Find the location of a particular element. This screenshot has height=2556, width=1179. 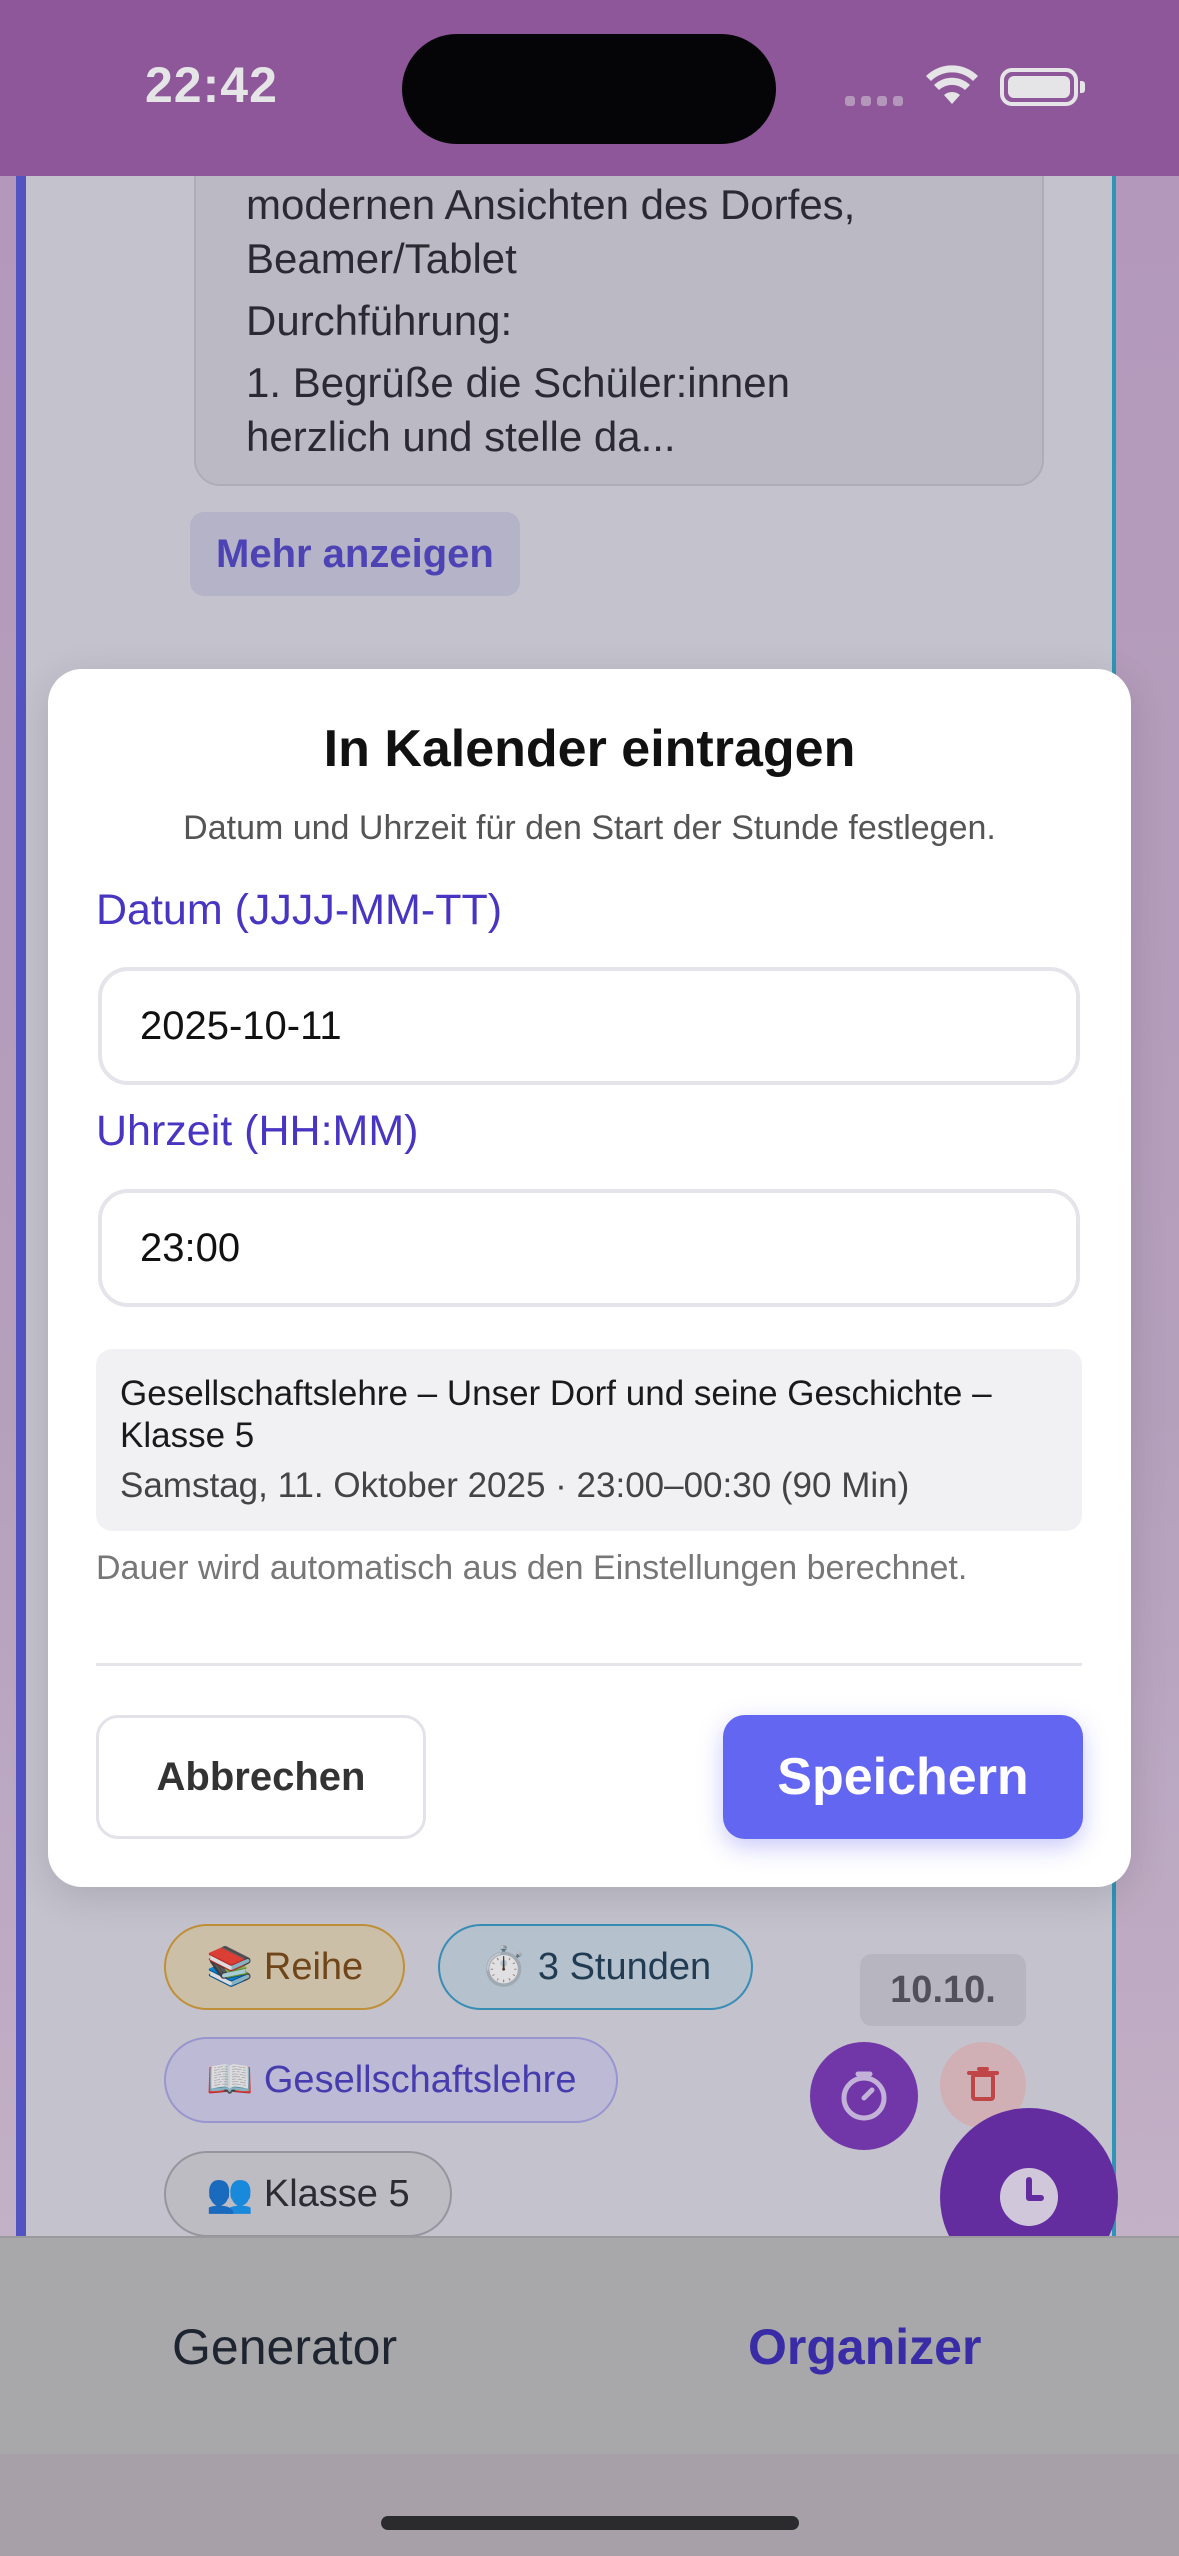

home-indicator is located at coordinates (590, 2523).